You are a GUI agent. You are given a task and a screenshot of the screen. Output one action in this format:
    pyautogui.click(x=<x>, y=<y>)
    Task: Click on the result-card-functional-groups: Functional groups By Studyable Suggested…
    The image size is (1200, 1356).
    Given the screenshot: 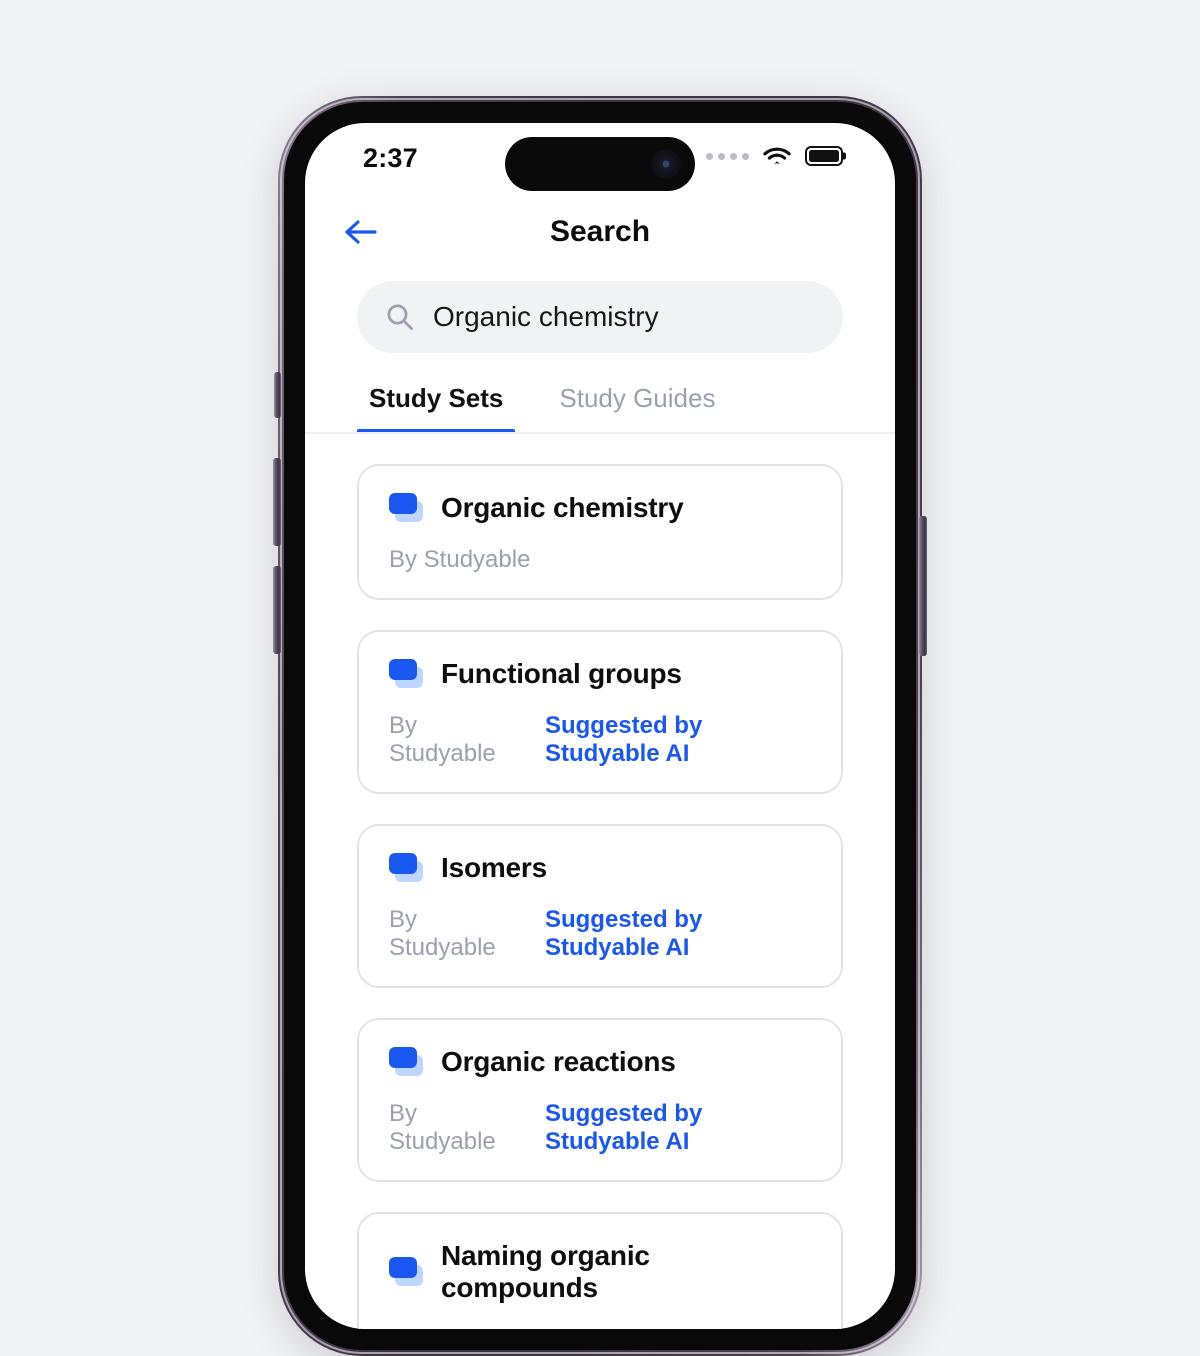 What is the action you would take?
    pyautogui.click(x=600, y=712)
    